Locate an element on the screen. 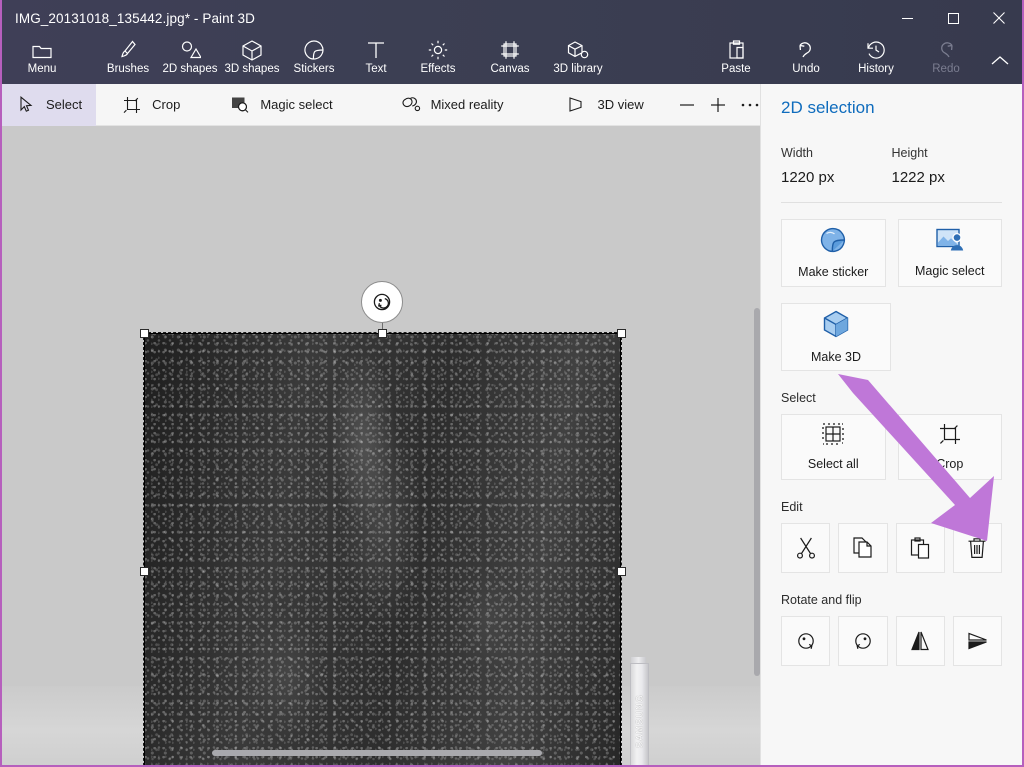 The width and height of the screenshot is (1024, 767). ribbon-item-stickers: Stickers is located at coordinates (314, 60).